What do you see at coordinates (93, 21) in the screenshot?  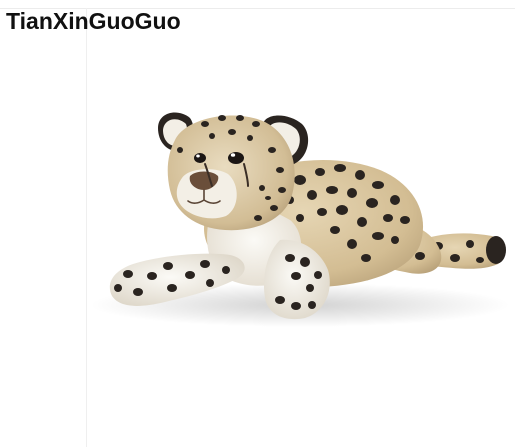 I see `watermark-text: TianXinGuoGuo` at bounding box center [93, 21].